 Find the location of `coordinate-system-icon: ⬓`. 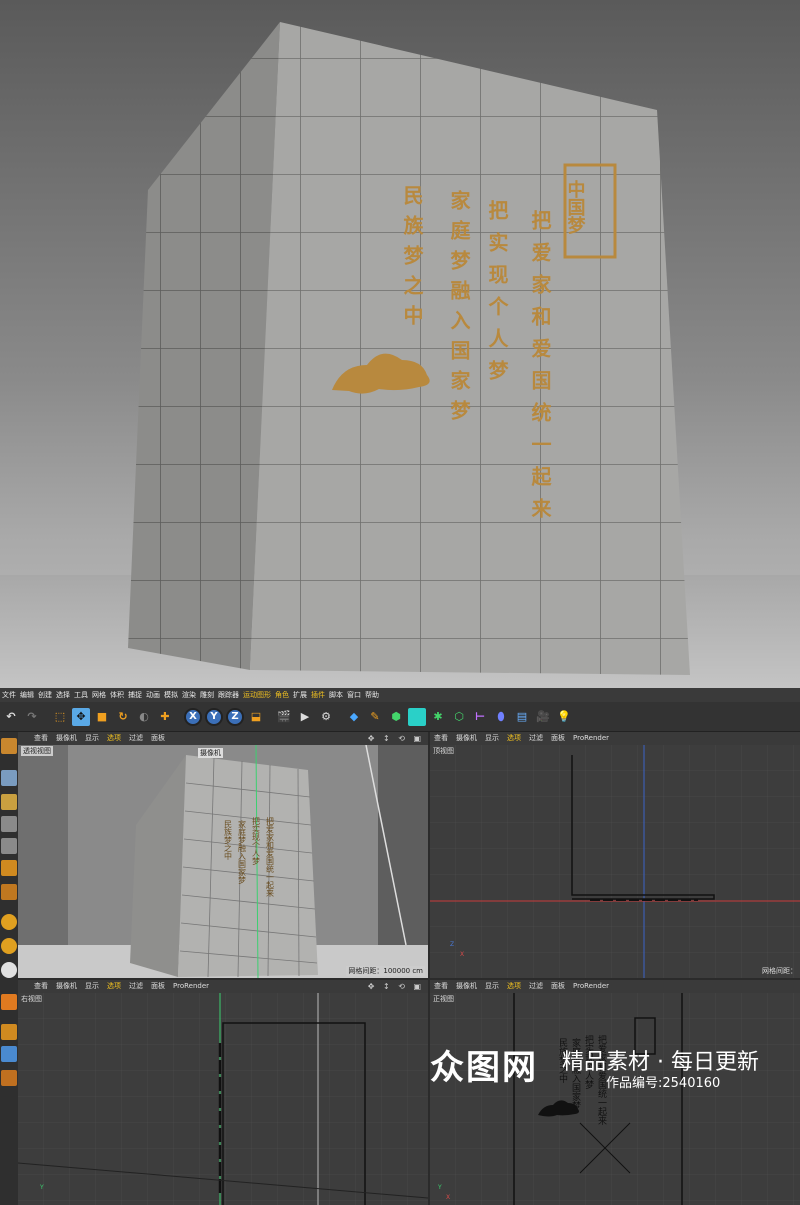

coordinate-system-icon: ⬓ is located at coordinates (256, 717).